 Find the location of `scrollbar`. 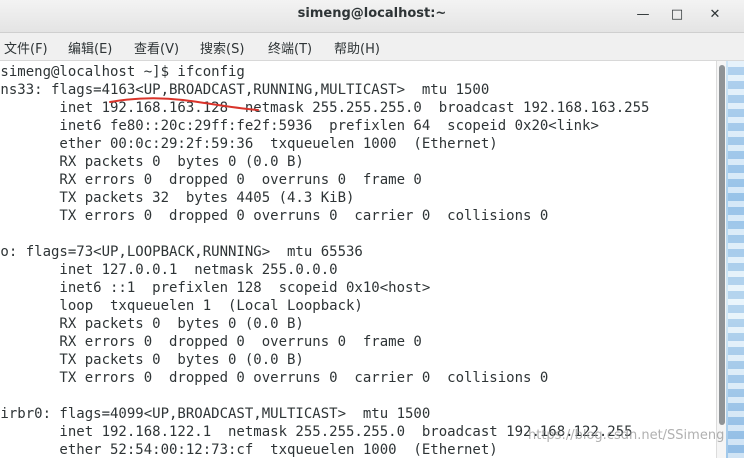

scrollbar is located at coordinates (730, 259).